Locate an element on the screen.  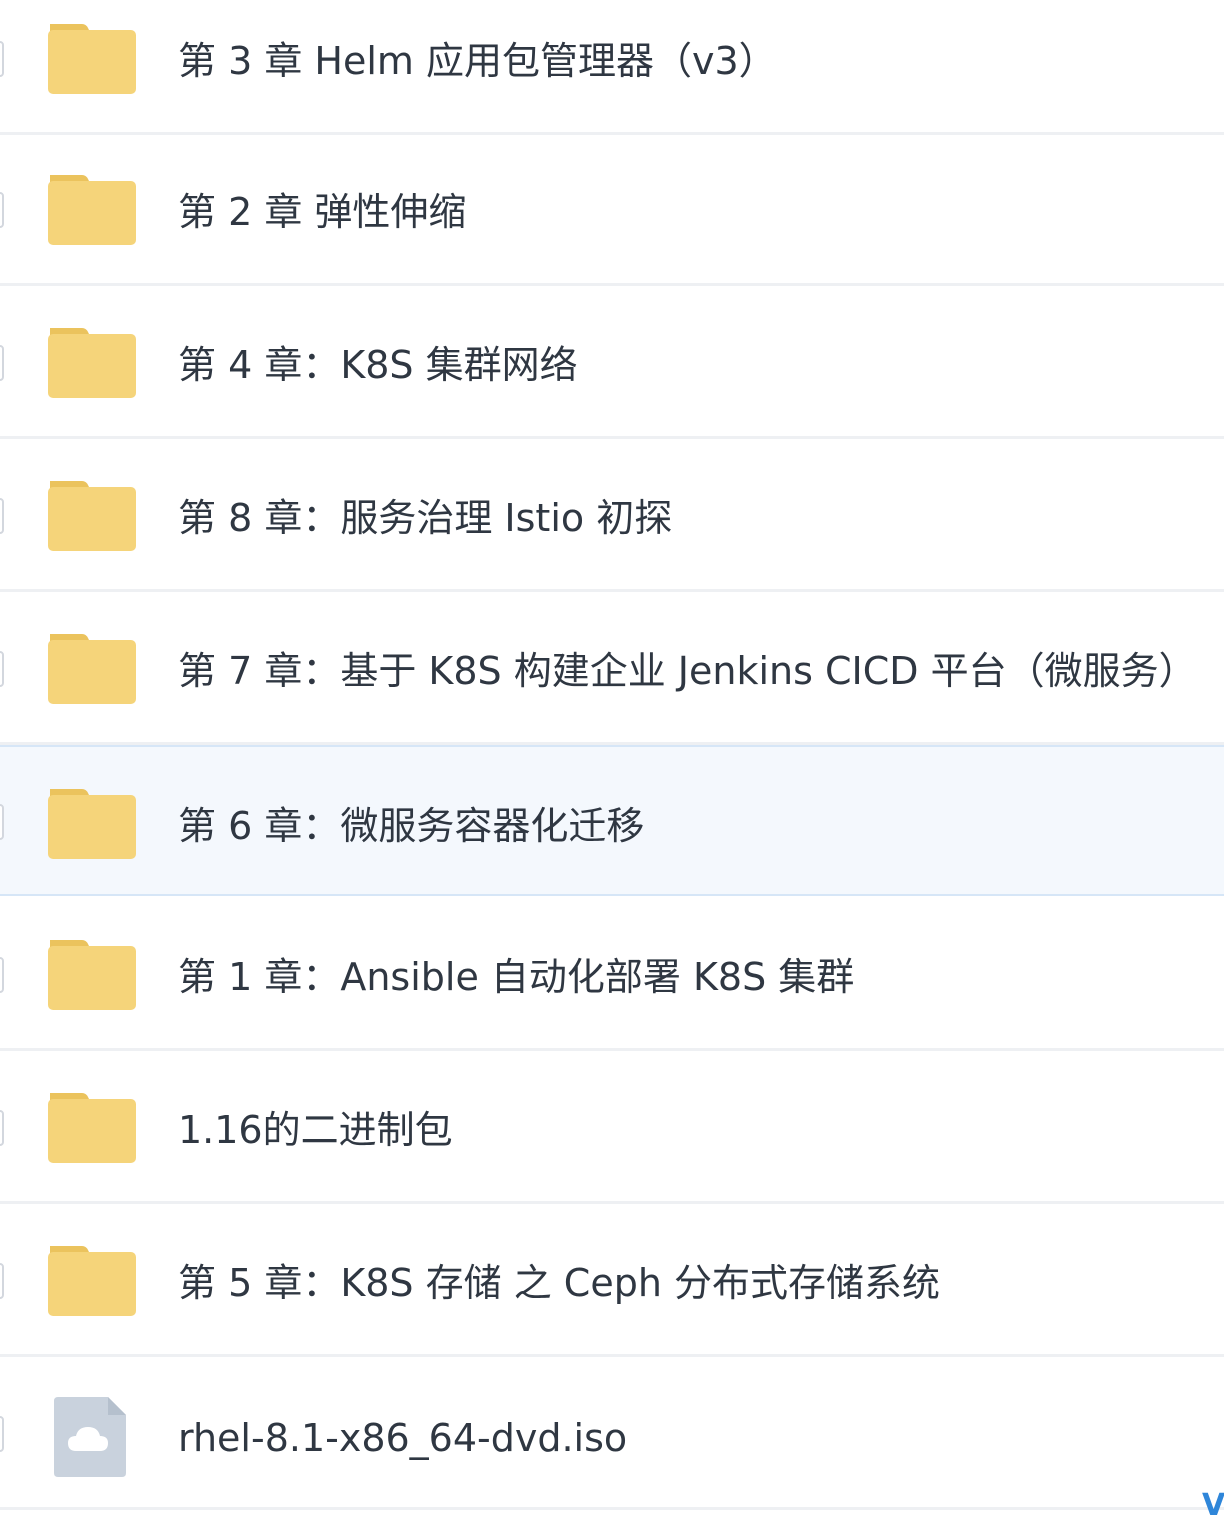
file-name: 第 7 章：基于 K8S 构建企业 Jenkins CICD 平台（微服务） is located at coordinates (687, 671).